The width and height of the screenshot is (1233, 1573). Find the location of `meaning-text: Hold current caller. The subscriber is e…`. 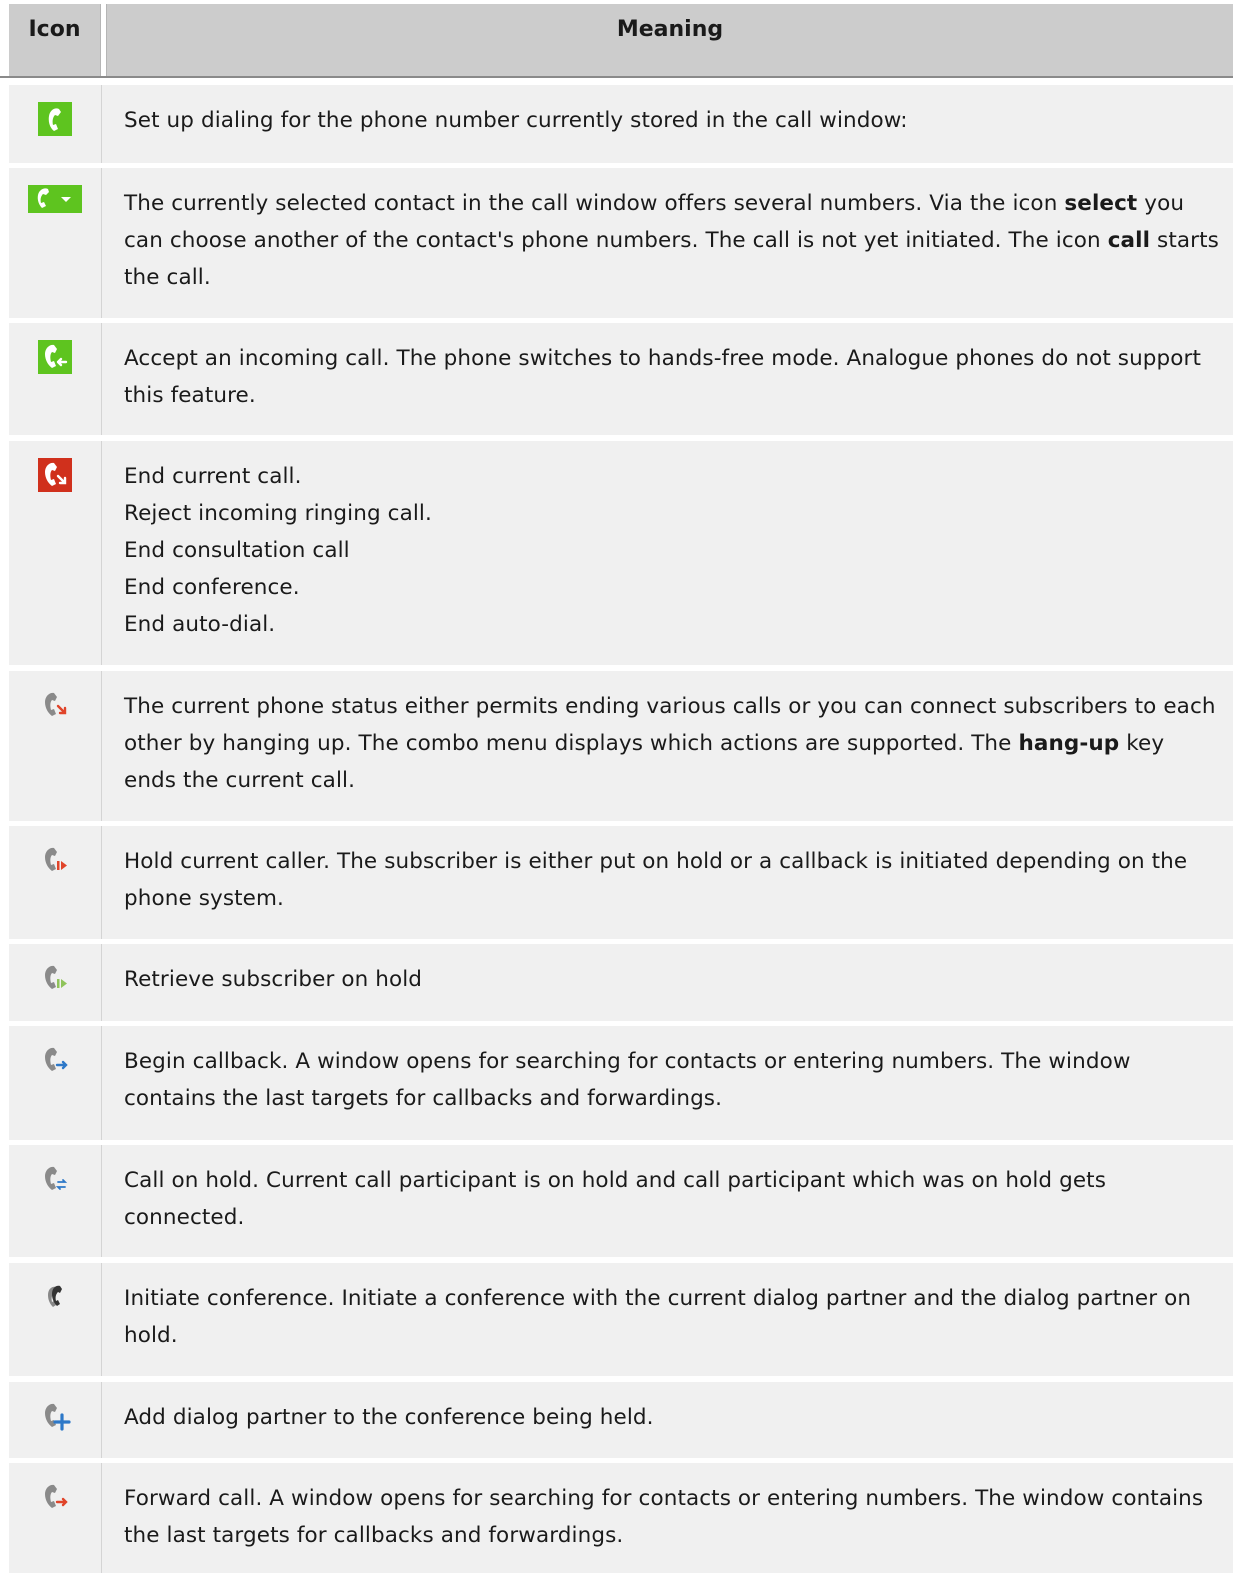

meaning-text: Hold current caller. The subscriber is e… is located at coordinates (672, 880).